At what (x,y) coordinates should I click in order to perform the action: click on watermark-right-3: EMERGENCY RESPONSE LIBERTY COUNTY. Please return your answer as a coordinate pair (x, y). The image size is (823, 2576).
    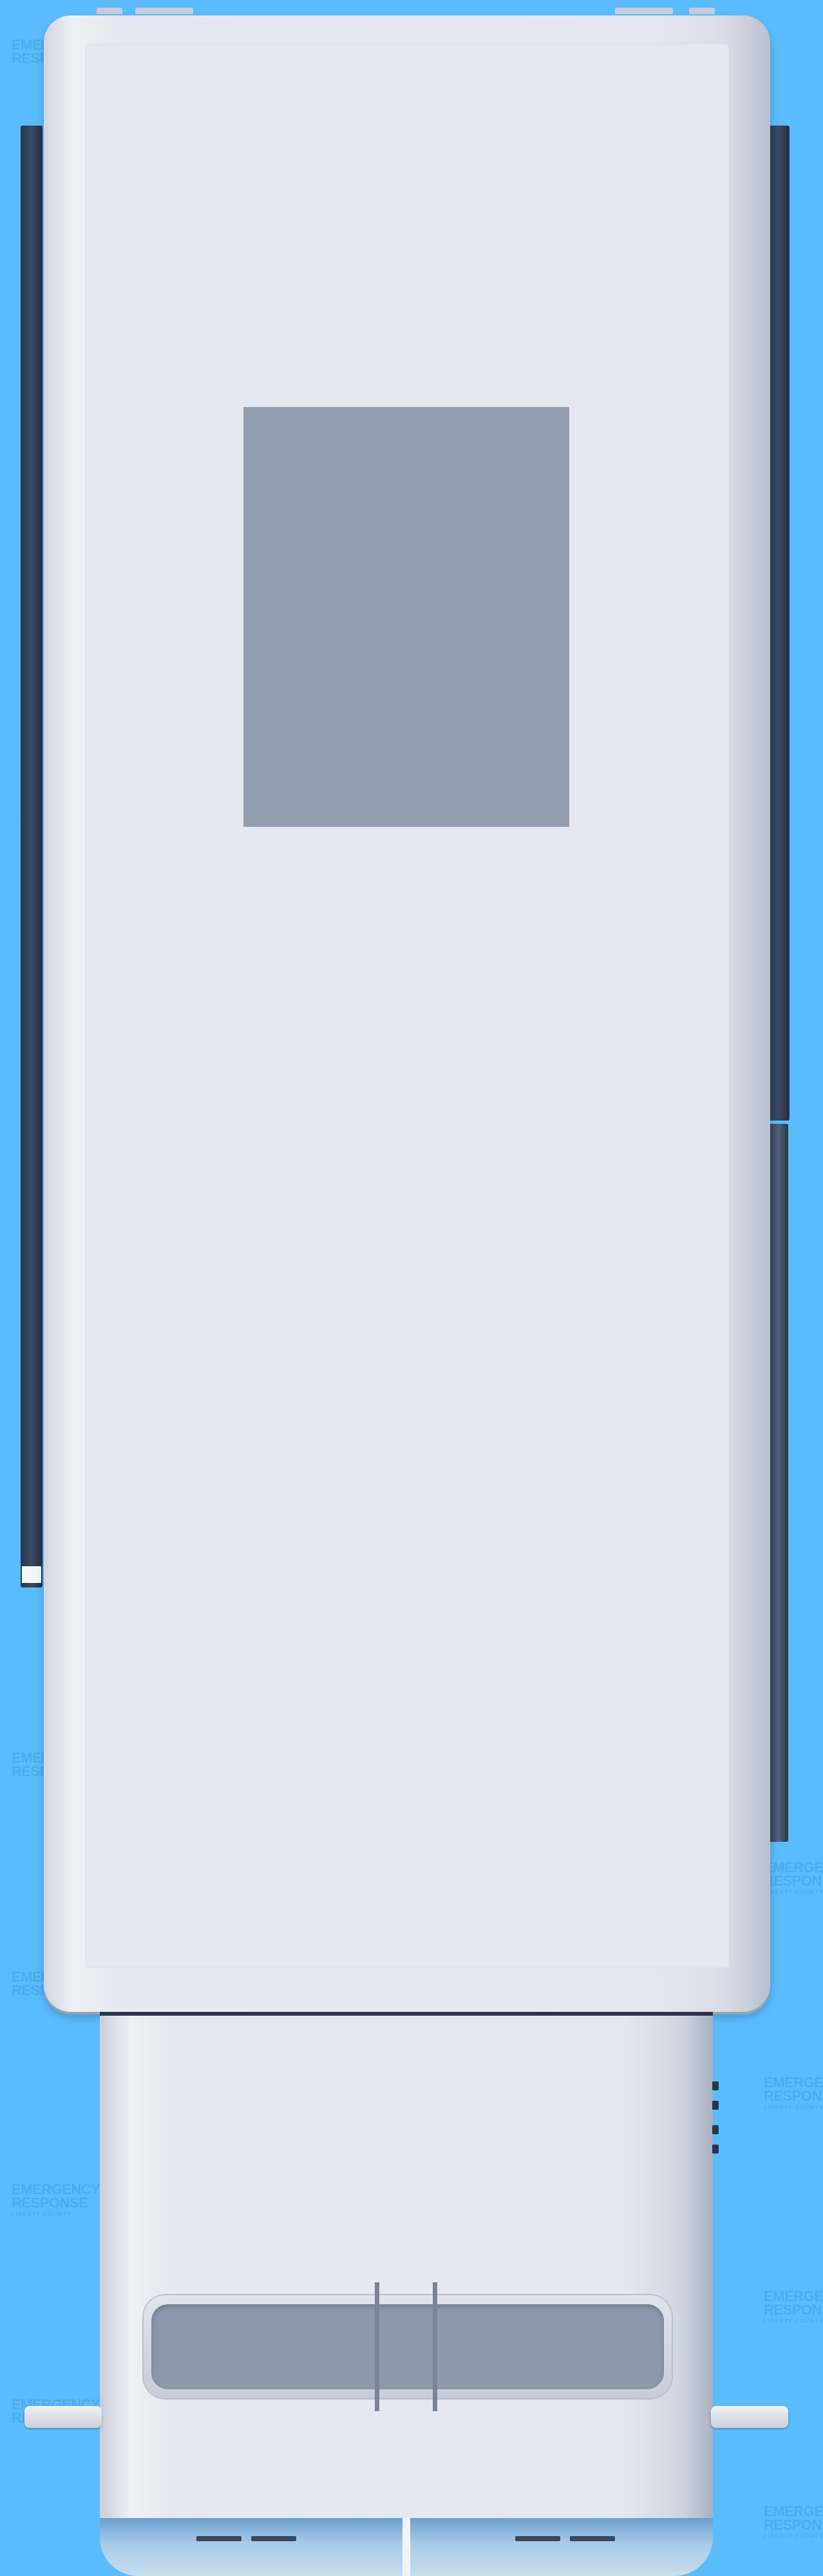
    Looking at the image, I should click on (793, 2306).